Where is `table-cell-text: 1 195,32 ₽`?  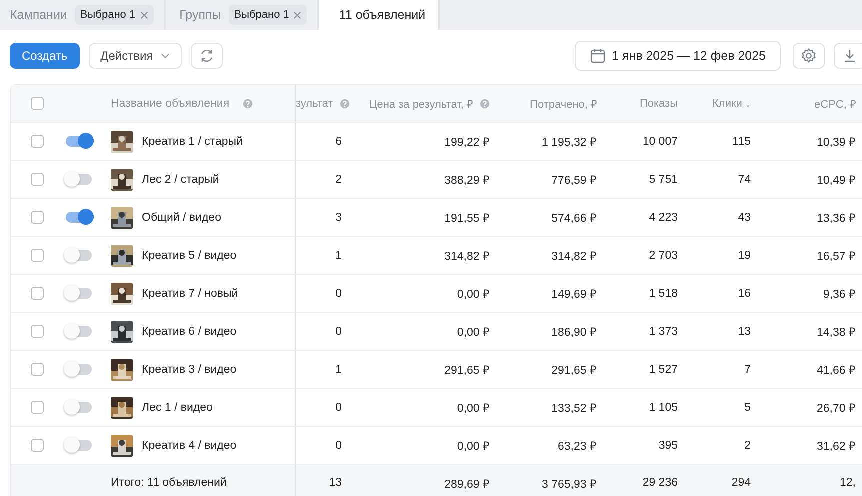 table-cell-text: 1 195,32 ₽ is located at coordinates (569, 142).